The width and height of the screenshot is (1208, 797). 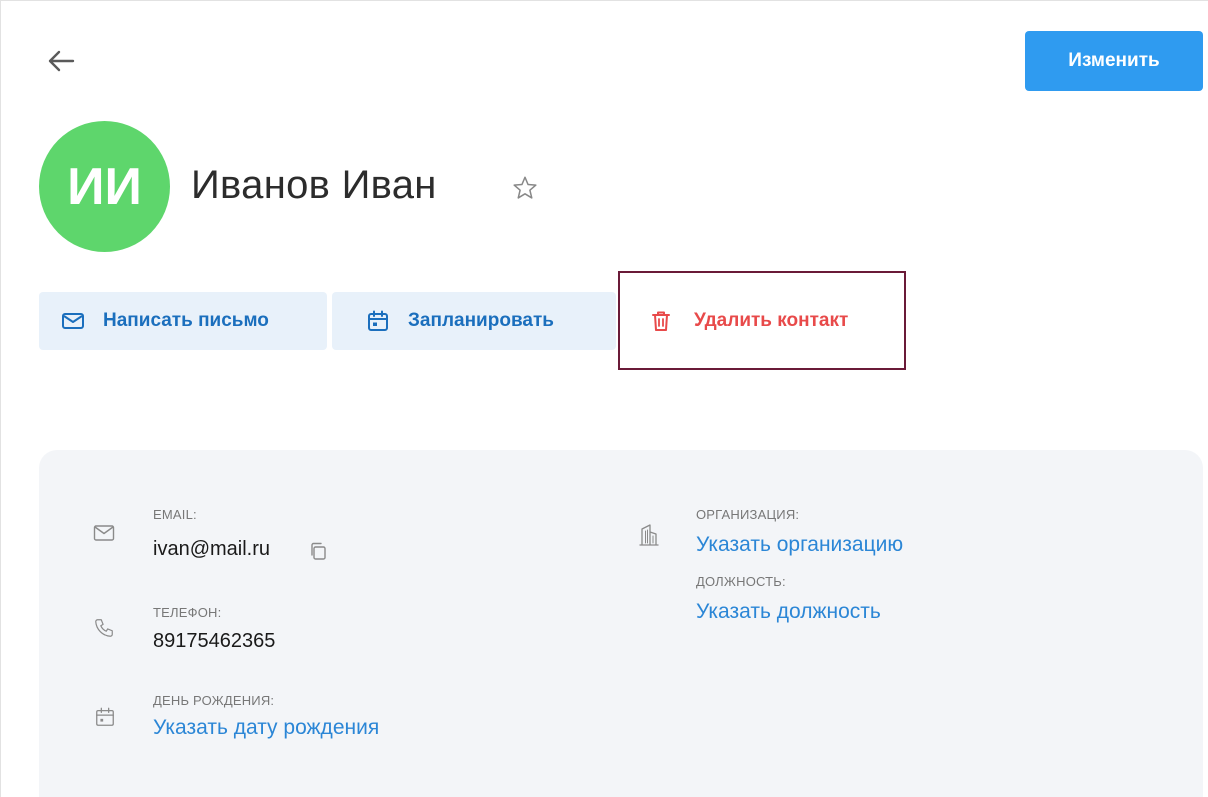 What do you see at coordinates (799, 545) in the screenshot?
I see `set-organization-link: Указать организацию` at bounding box center [799, 545].